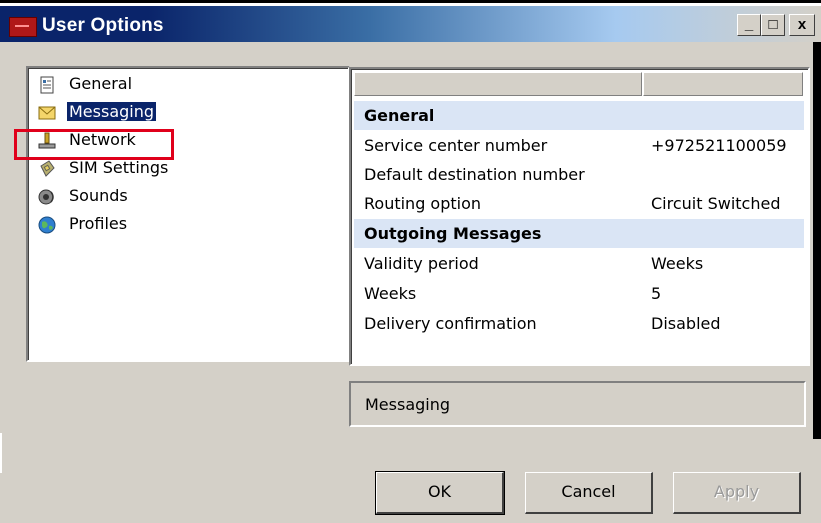 The width and height of the screenshot is (821, 523). I want to click on property-name: Routing option, so click(423, 203).